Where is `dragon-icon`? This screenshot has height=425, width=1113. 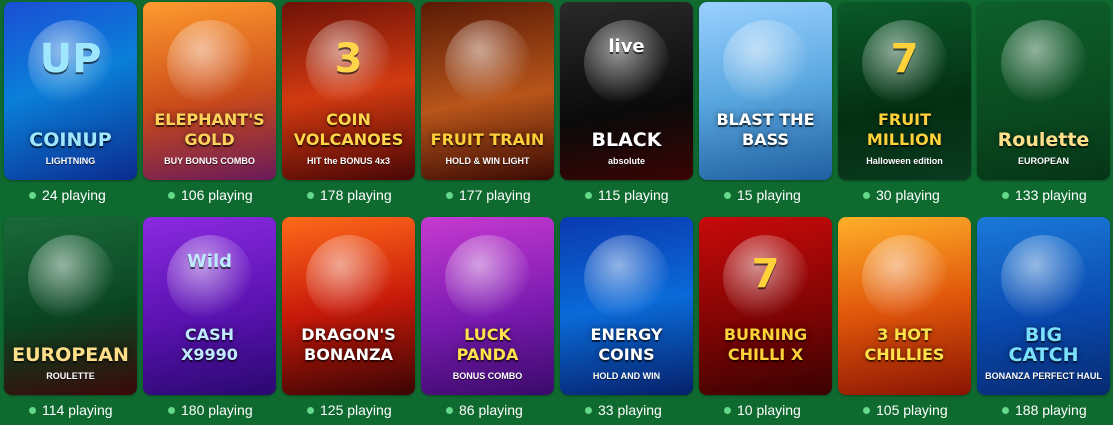
dragon-icon is located at coordinates (348, 278).